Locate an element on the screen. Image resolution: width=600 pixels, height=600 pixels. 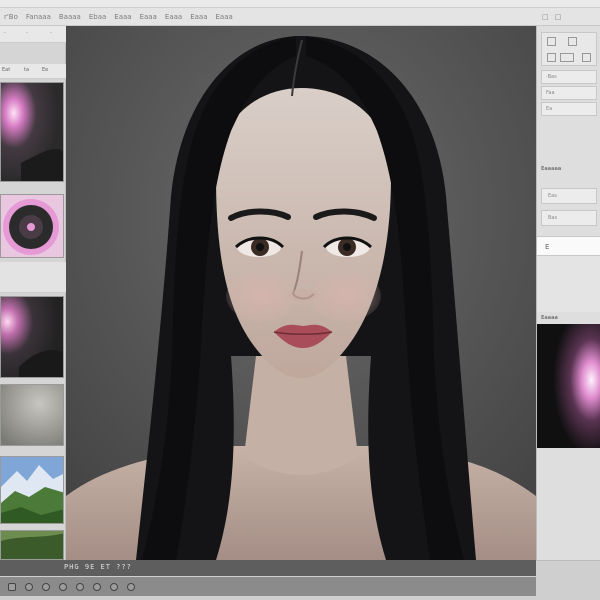
menu-item: Baaaa is located at coordinates (70, 17).